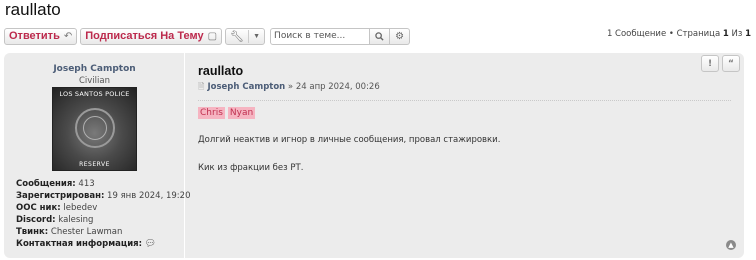 This screenshot has height=260, width=756. What do you see at coordinates (246, 87) in the screenshot?
I see `post-author-link: Joseph Campton` at bounding box center [246, 87].